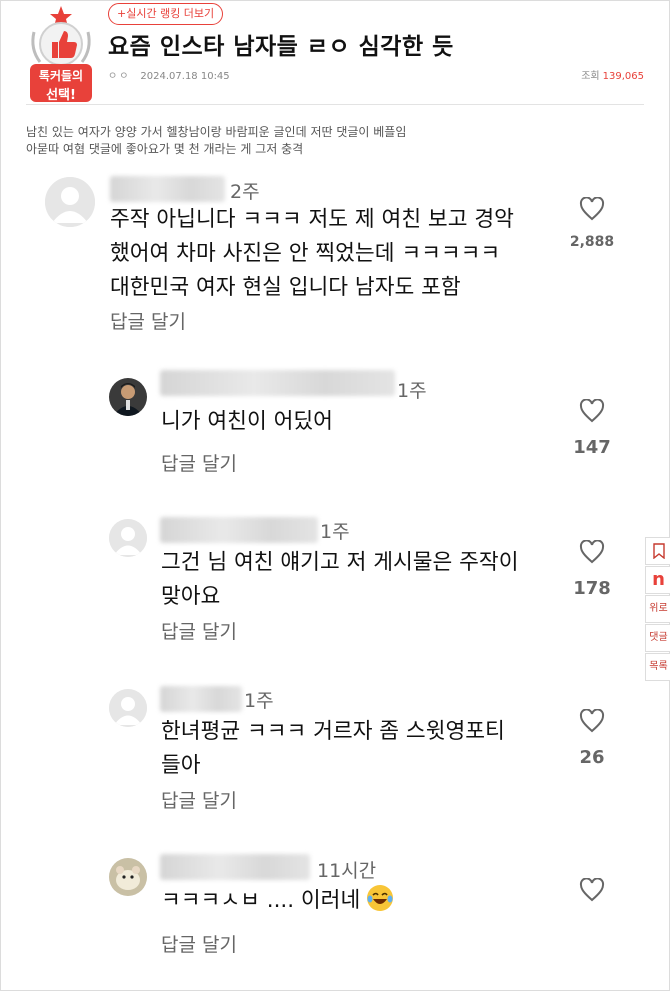  What do you see at coordinates (185, 76) in the screenshot?
I see `post-date: 2024.07.18 10:45` at bounding box center [185, 76].